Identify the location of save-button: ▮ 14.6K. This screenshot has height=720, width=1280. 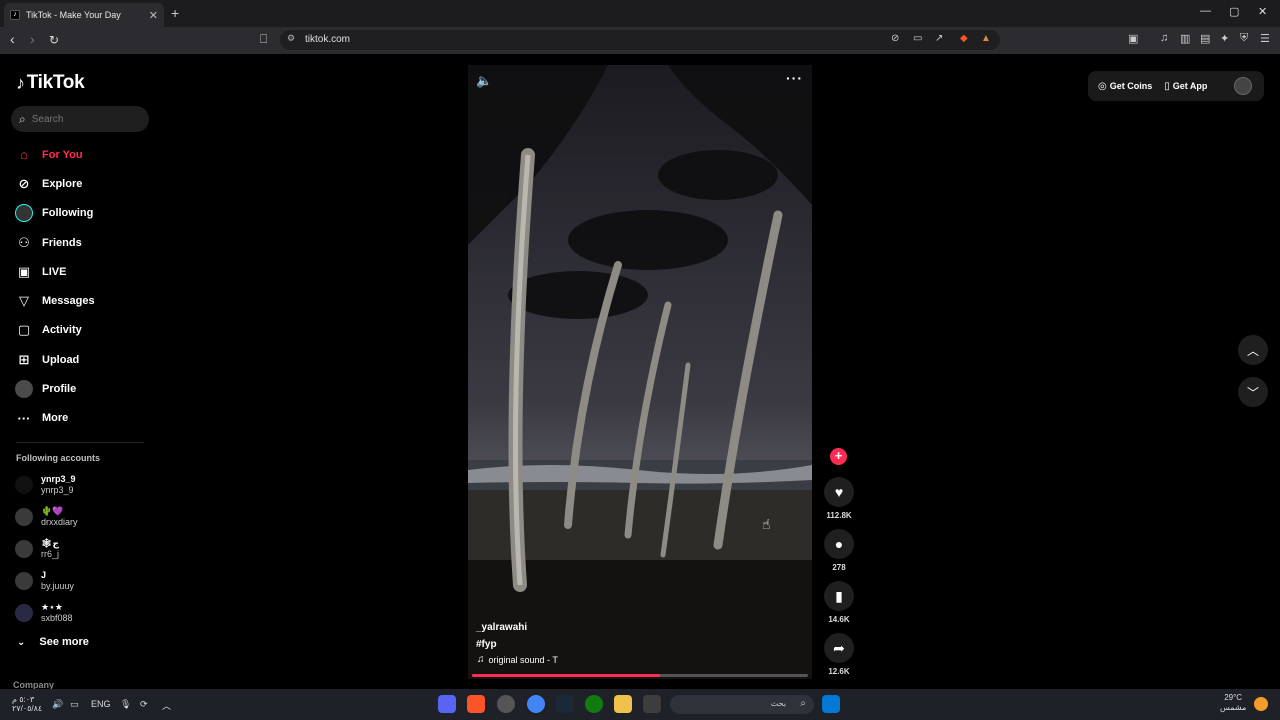
(839, 602).